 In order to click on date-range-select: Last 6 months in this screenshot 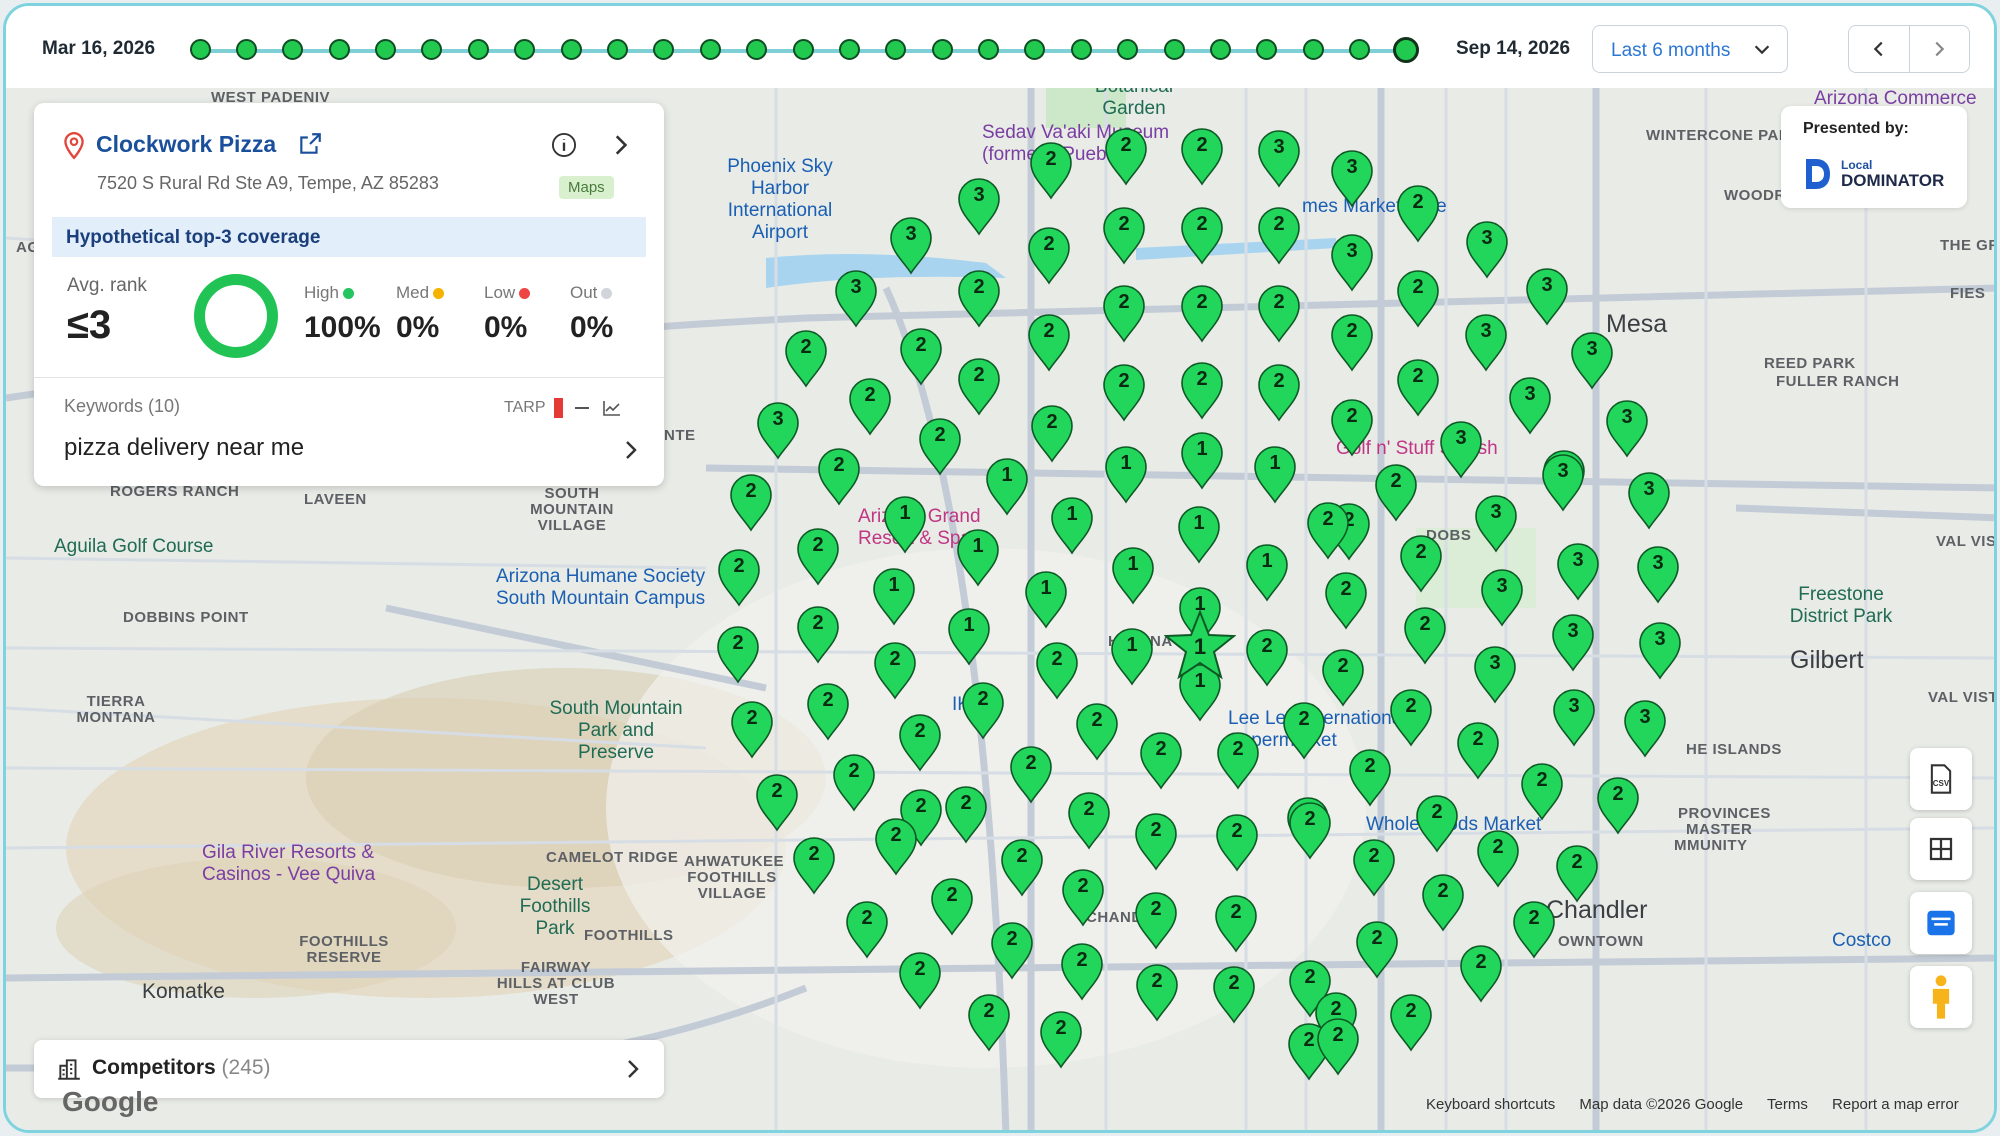, I will do `click(1690, 49)`.